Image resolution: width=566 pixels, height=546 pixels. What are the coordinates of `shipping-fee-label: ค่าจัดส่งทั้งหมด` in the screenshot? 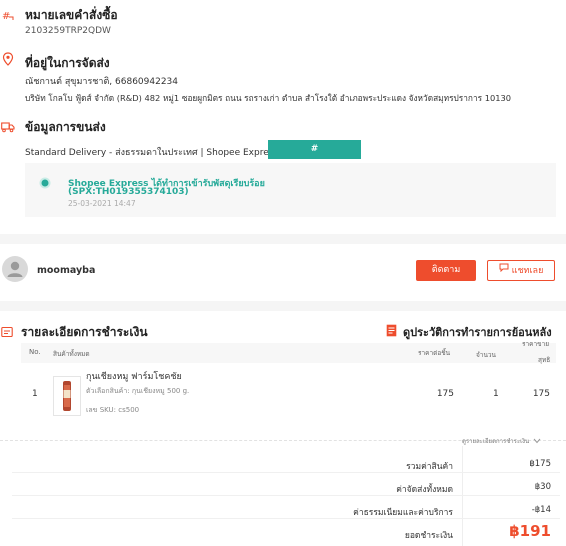 It's located at (424, 490).